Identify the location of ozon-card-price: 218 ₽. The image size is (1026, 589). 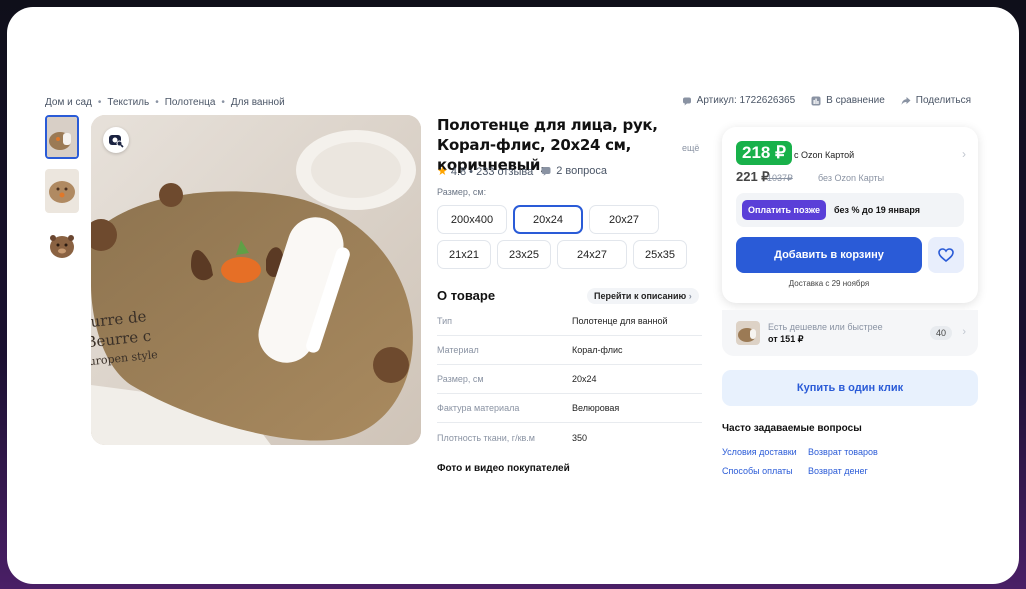
(764, 153).